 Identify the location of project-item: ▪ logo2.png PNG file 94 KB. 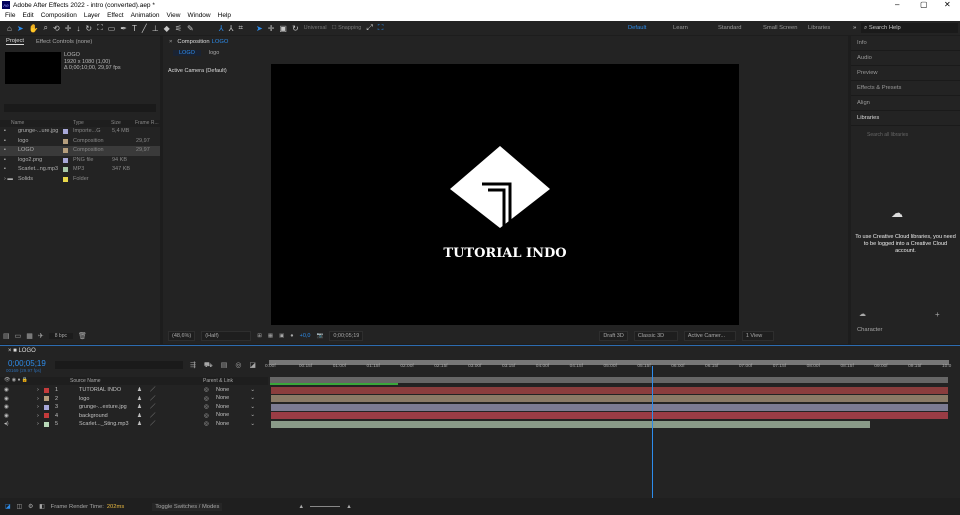
(80, 161).